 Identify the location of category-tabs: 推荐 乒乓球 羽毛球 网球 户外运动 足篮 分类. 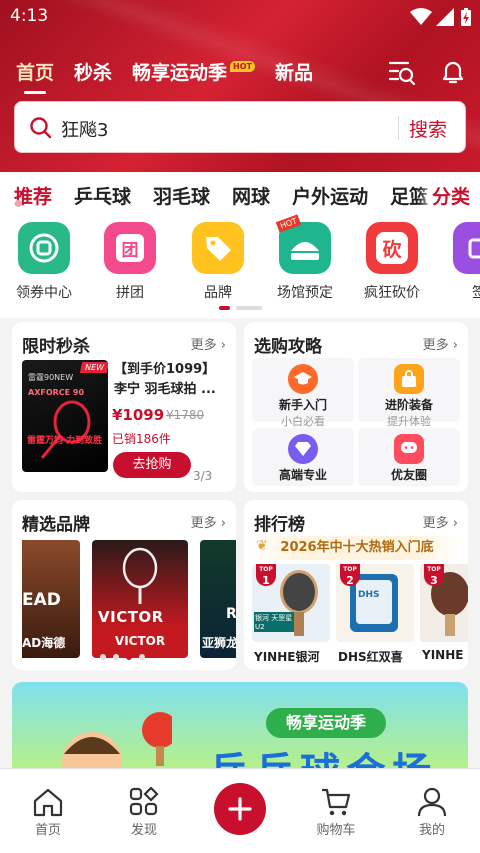
(240, 193).